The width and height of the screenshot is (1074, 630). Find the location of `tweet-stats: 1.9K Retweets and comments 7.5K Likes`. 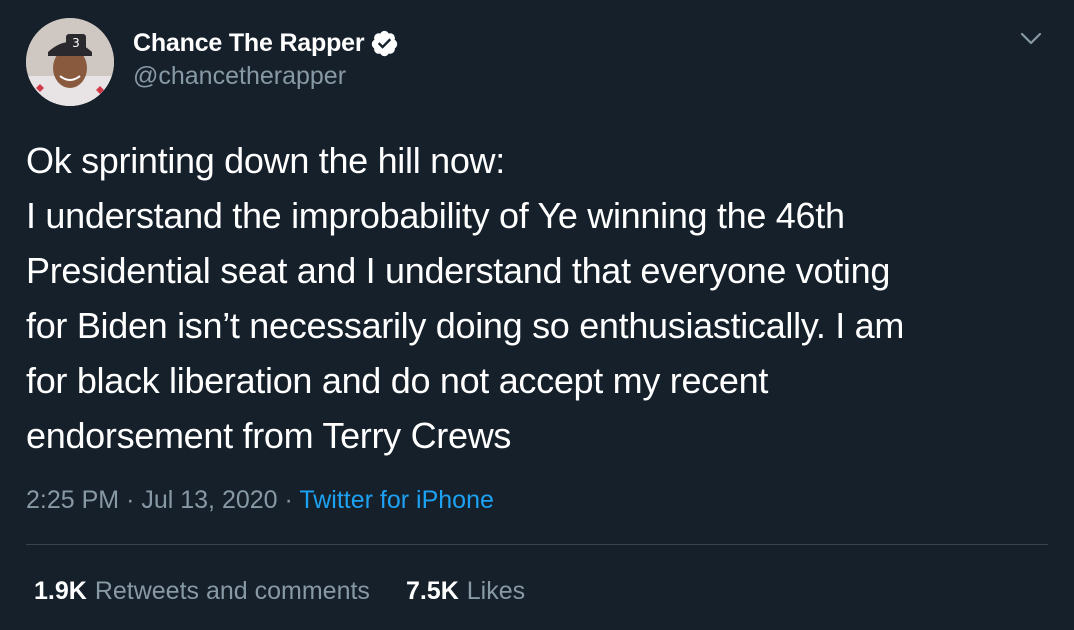

tweet-stats: 1.9K Retweets and comments 7.5K Likes is located at coordinates (297, 591).